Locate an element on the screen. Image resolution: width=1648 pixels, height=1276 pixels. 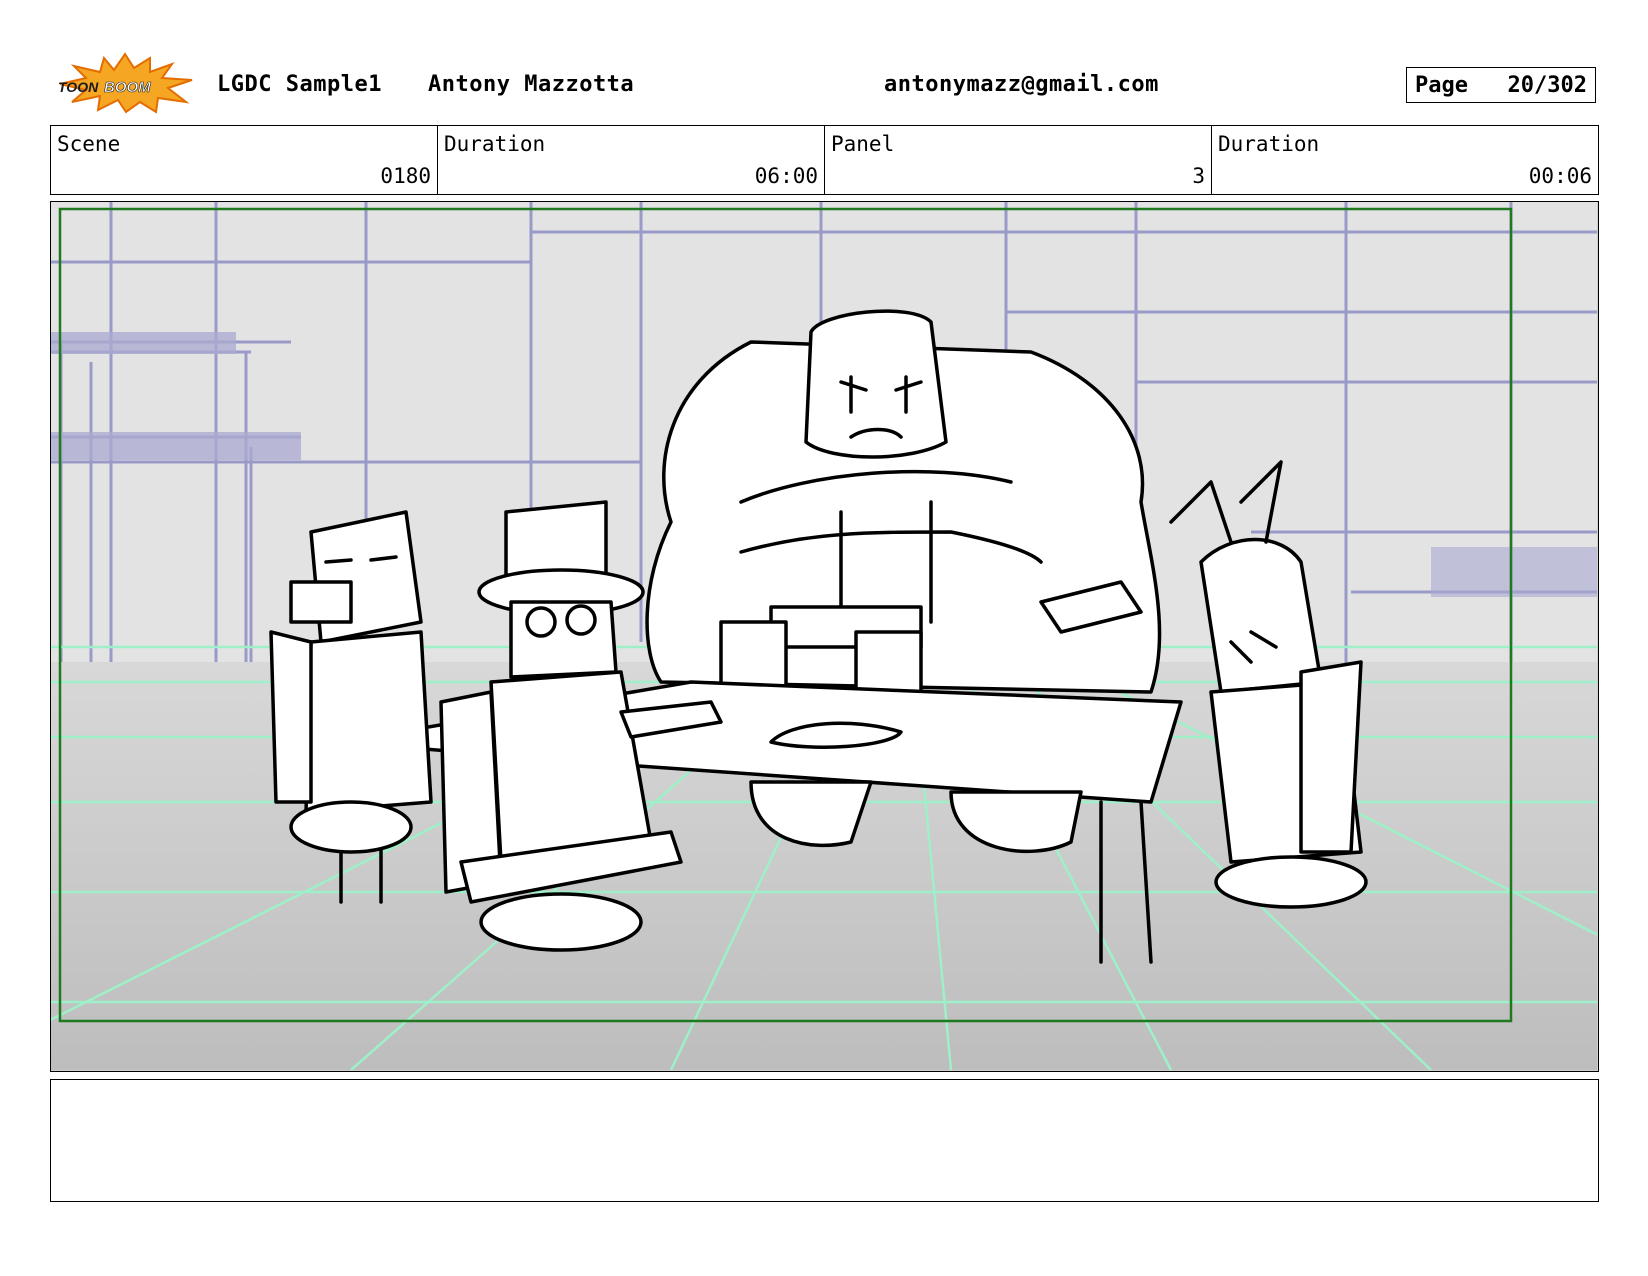
project-title: LGDC Sample1 is located at coordinates (299, 84).